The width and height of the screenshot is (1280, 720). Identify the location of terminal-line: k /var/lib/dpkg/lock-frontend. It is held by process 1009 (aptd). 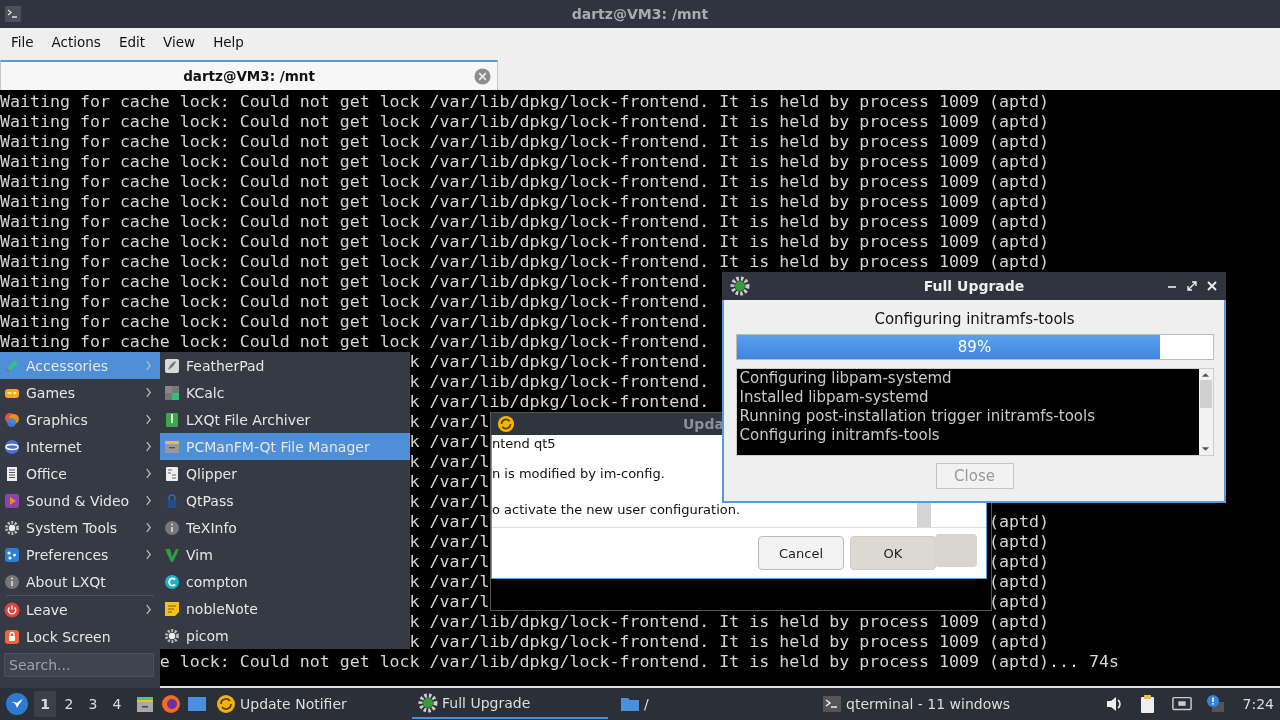
(729, 642).